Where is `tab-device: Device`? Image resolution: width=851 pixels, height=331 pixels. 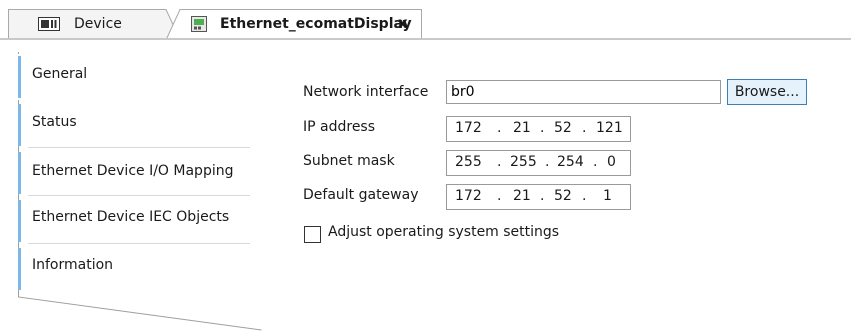
tab-device: Device is located at coordinates (94, 24).